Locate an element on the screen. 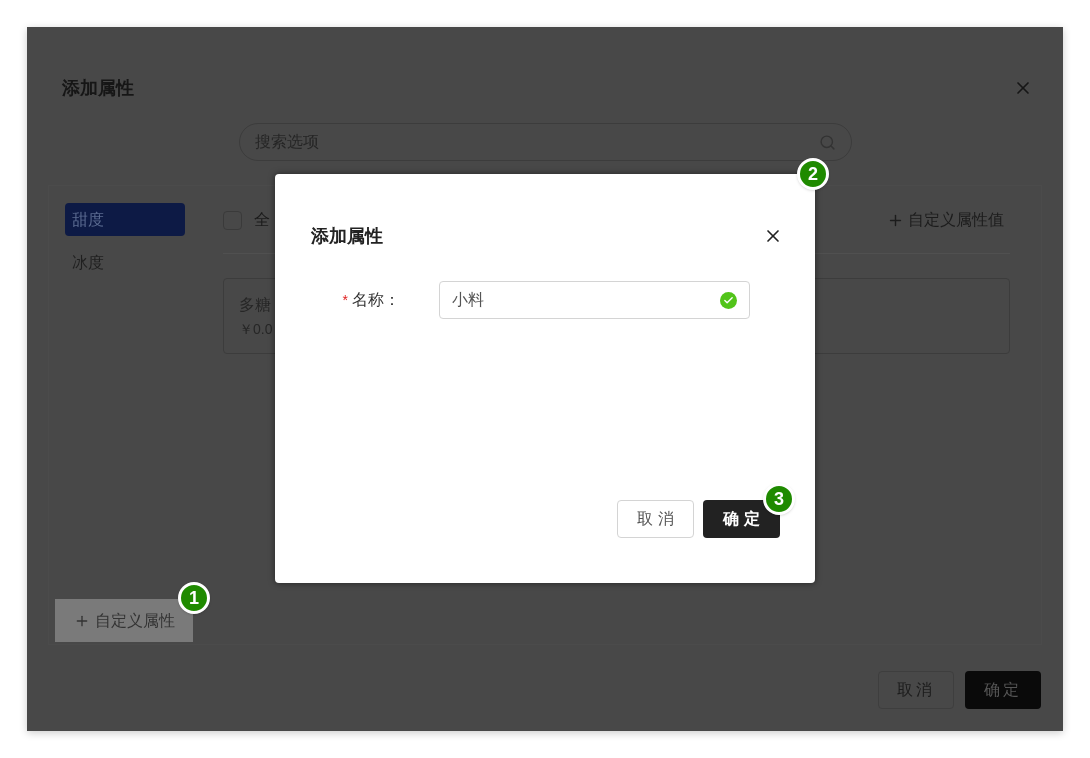  step-badge: 3 is located at coordinates (779, 499).